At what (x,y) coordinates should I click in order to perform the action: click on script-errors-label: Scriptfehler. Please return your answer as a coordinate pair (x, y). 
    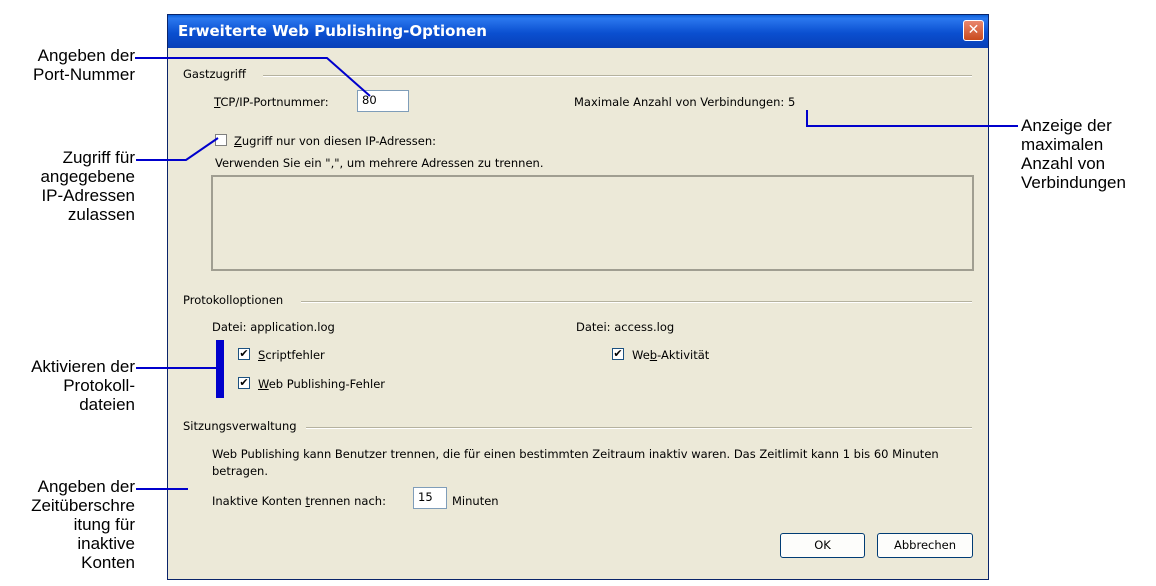
    Looking at the image, I should click on (291, 355).